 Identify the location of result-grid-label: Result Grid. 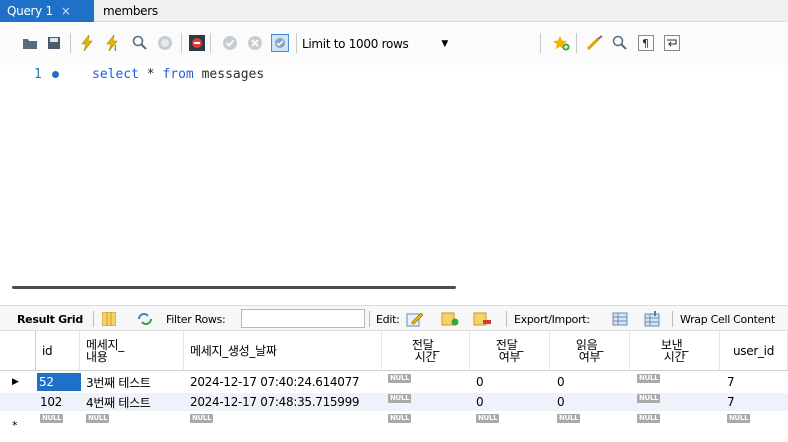
(50, 319).